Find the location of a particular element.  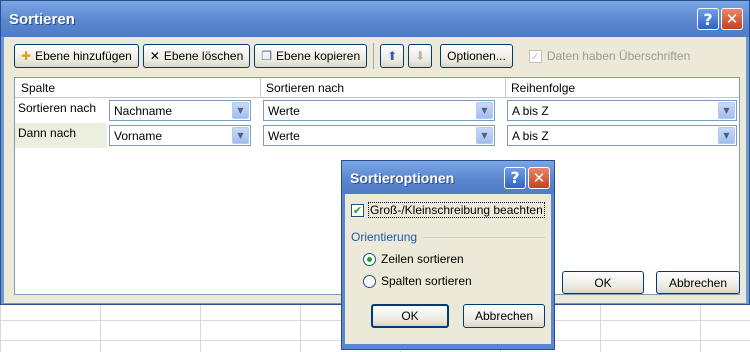

sort-level-label: Sortieren nach is located at coordinates (57, 108).